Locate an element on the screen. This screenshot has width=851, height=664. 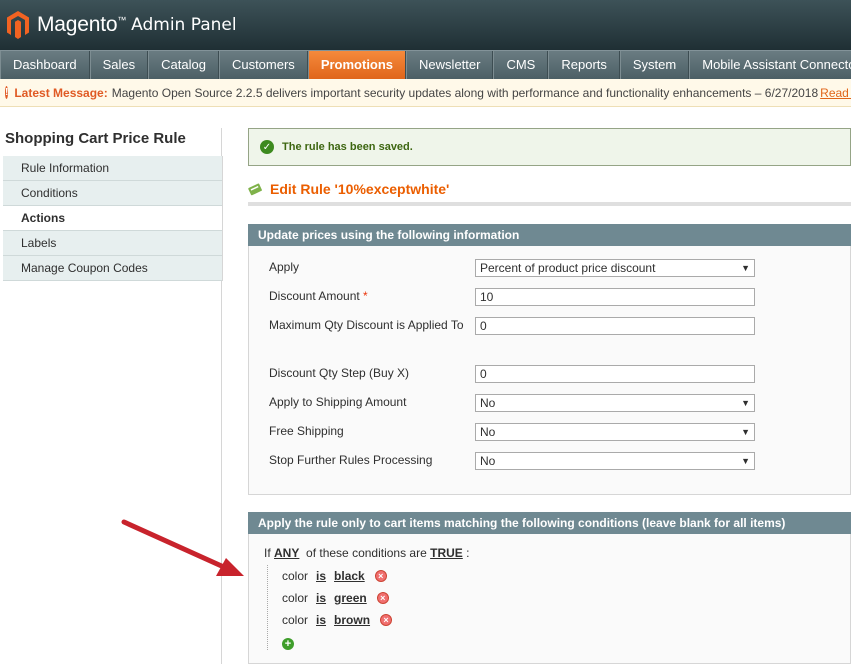
apply-select: Percent of product price discount ▼ is located at coordinates (615, 268).